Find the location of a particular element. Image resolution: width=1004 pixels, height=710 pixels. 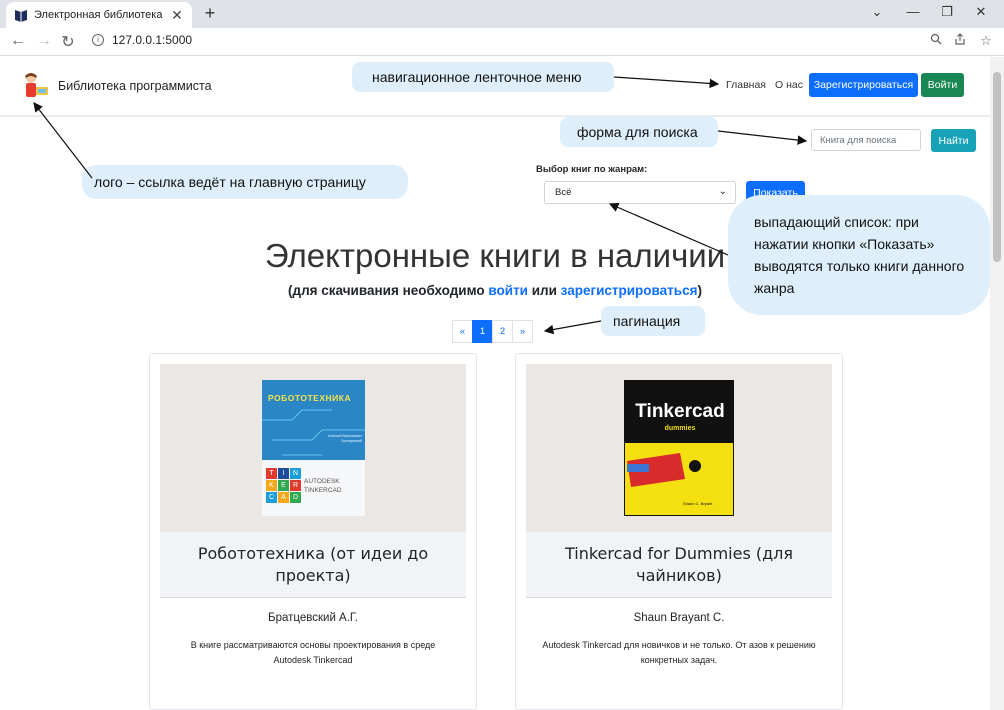

arrow-to-nav is located at coordinates (666, 82).